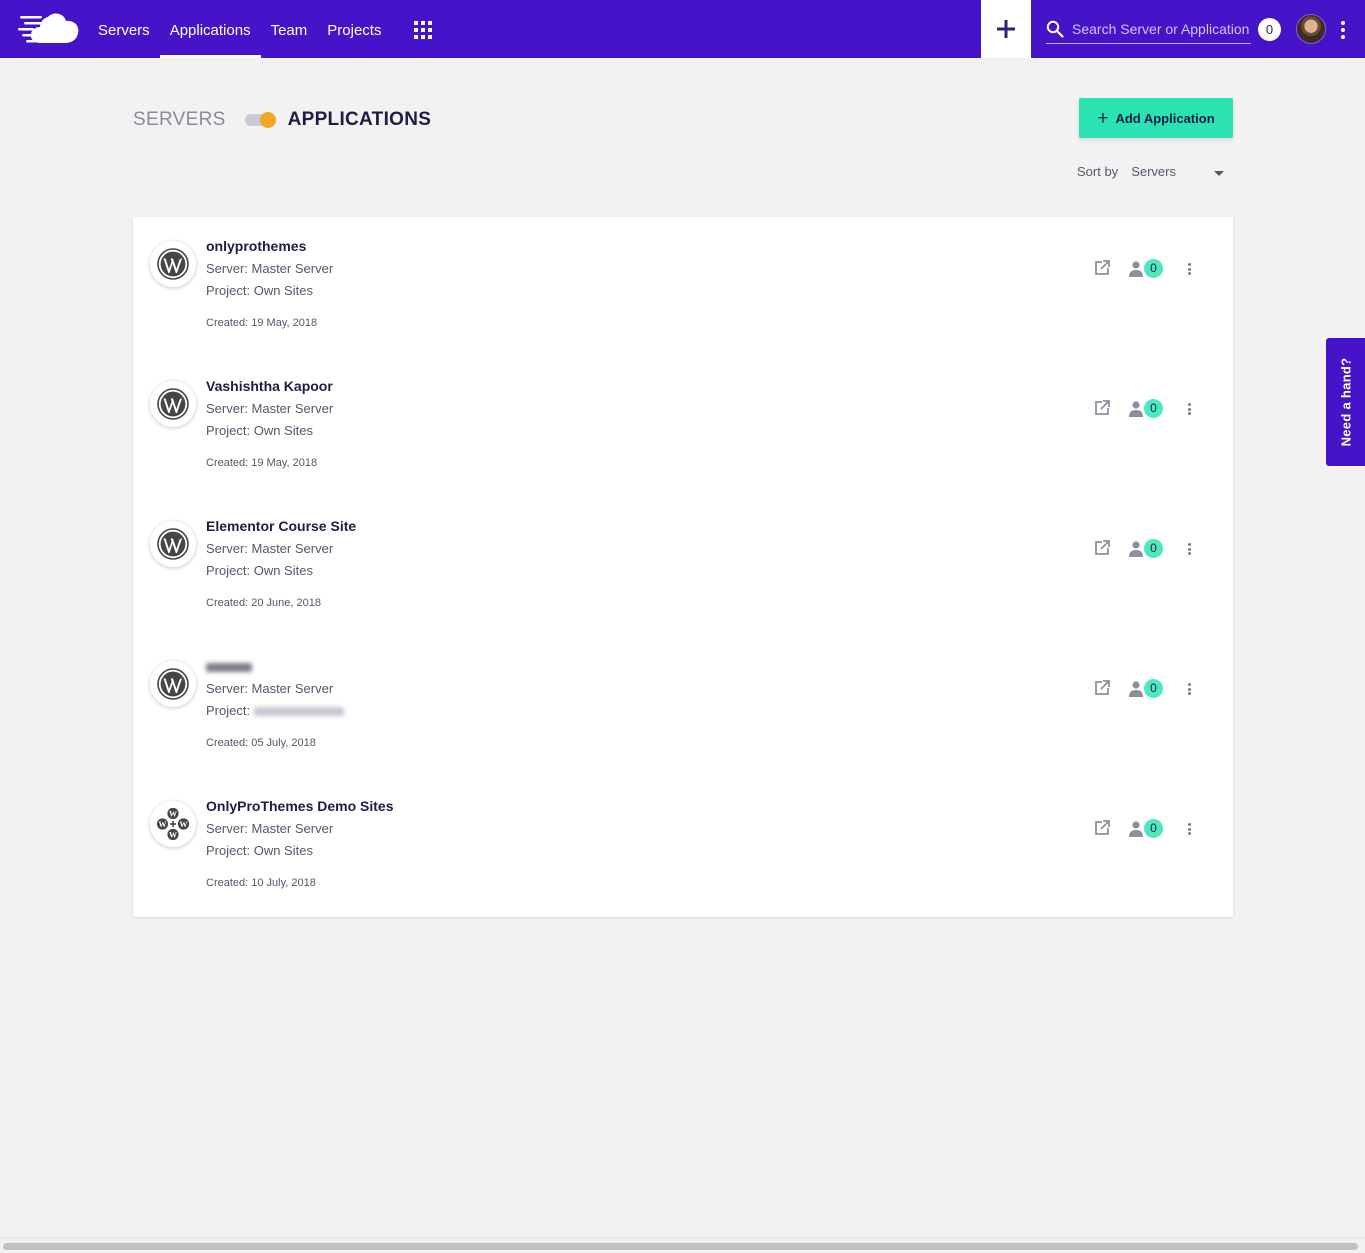 This screenshot has height=1253, width=1365. What do you see at coordinates (261, 743) in the screenshot?
I see `app-created-date: Created: 05 July, 2018` at bounding box center [261, 743].